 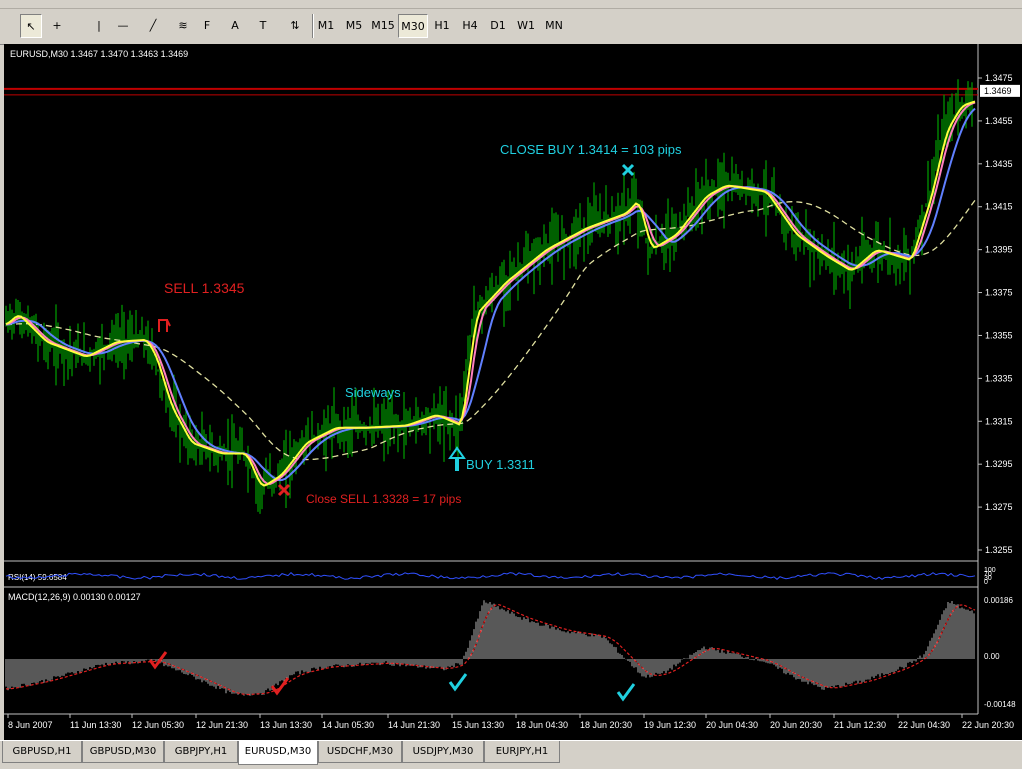 I want to click on buy-annotation-label: BUY 1.3311, so click(x=500, y=464).